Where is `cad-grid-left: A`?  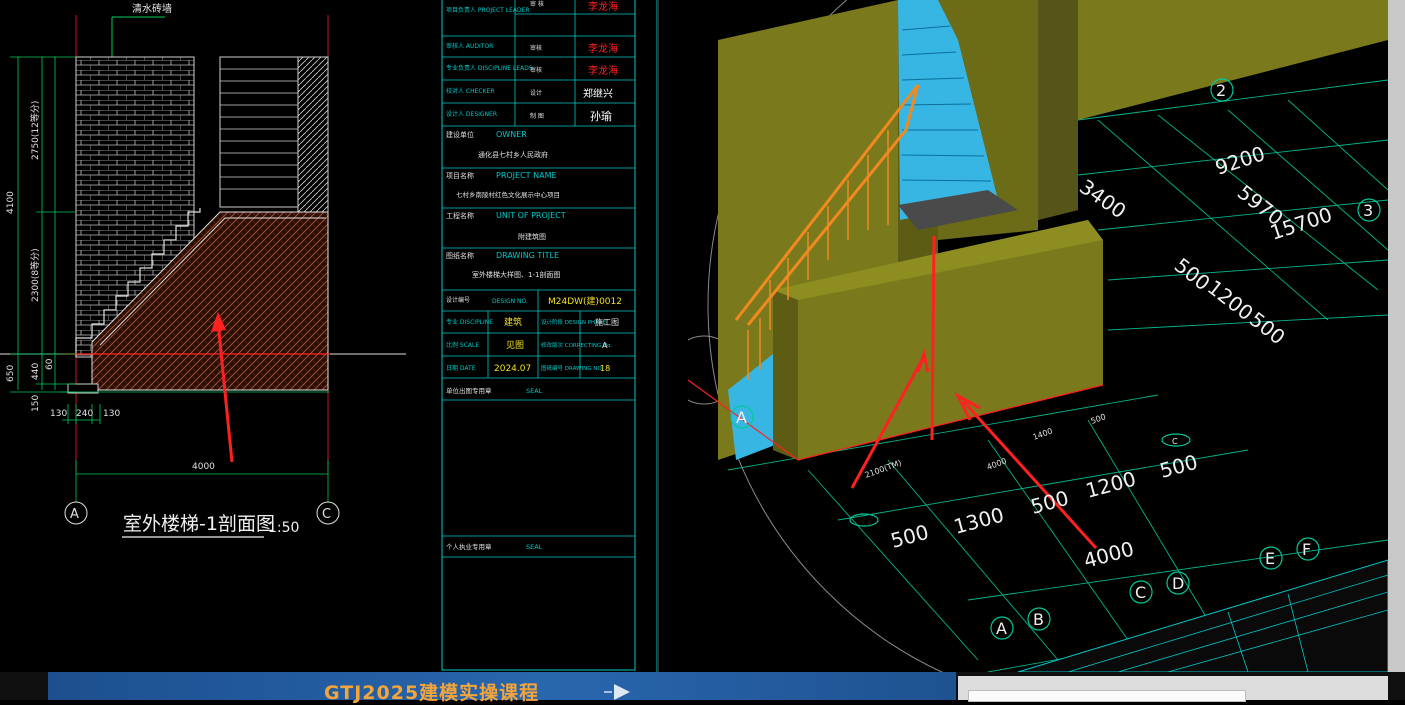 cad-grid-left: A is located at coordinates (74, 514).